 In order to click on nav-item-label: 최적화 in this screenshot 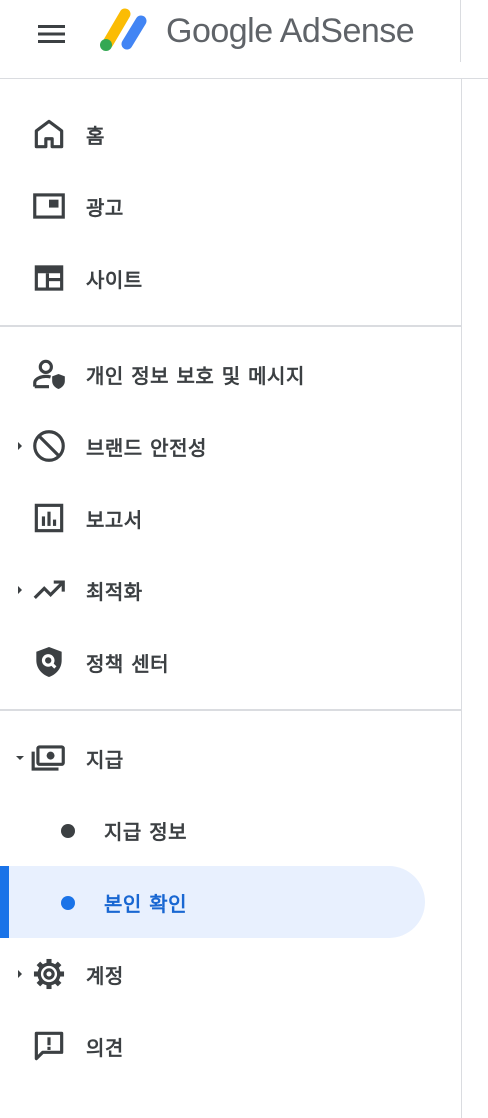, I will do `click(114, 592)`.